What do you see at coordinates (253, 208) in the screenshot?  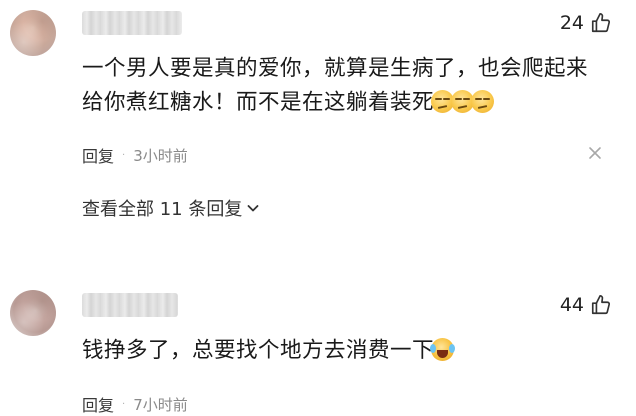 I see `chevron-down-icon` at bounding box center [253, 208].